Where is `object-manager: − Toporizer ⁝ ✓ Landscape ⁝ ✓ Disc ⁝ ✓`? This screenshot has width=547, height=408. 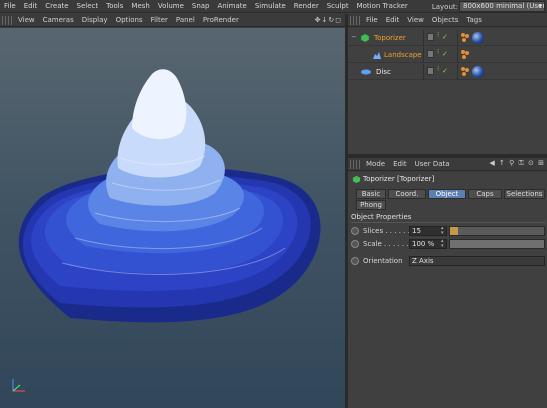
object-manager: − Toporizer ⁝ ✓ Landscape ⁝ ✓ Disc ⁝ ✓ is located at coordinates (447, 91).